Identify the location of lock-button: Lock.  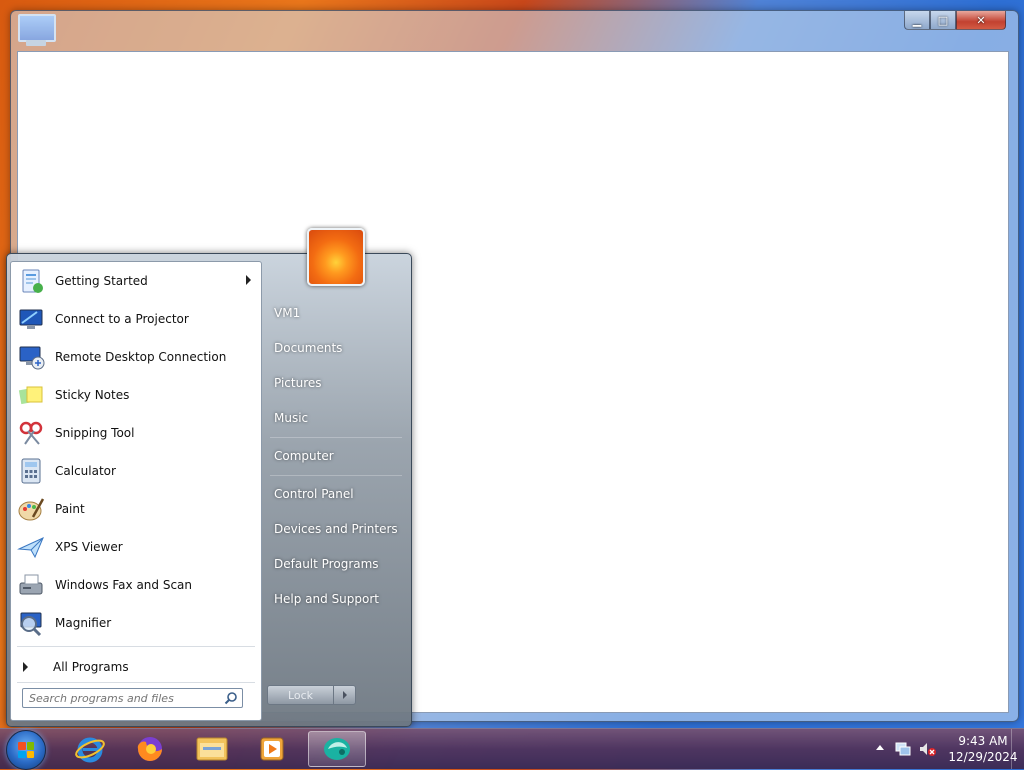
(300, 695).